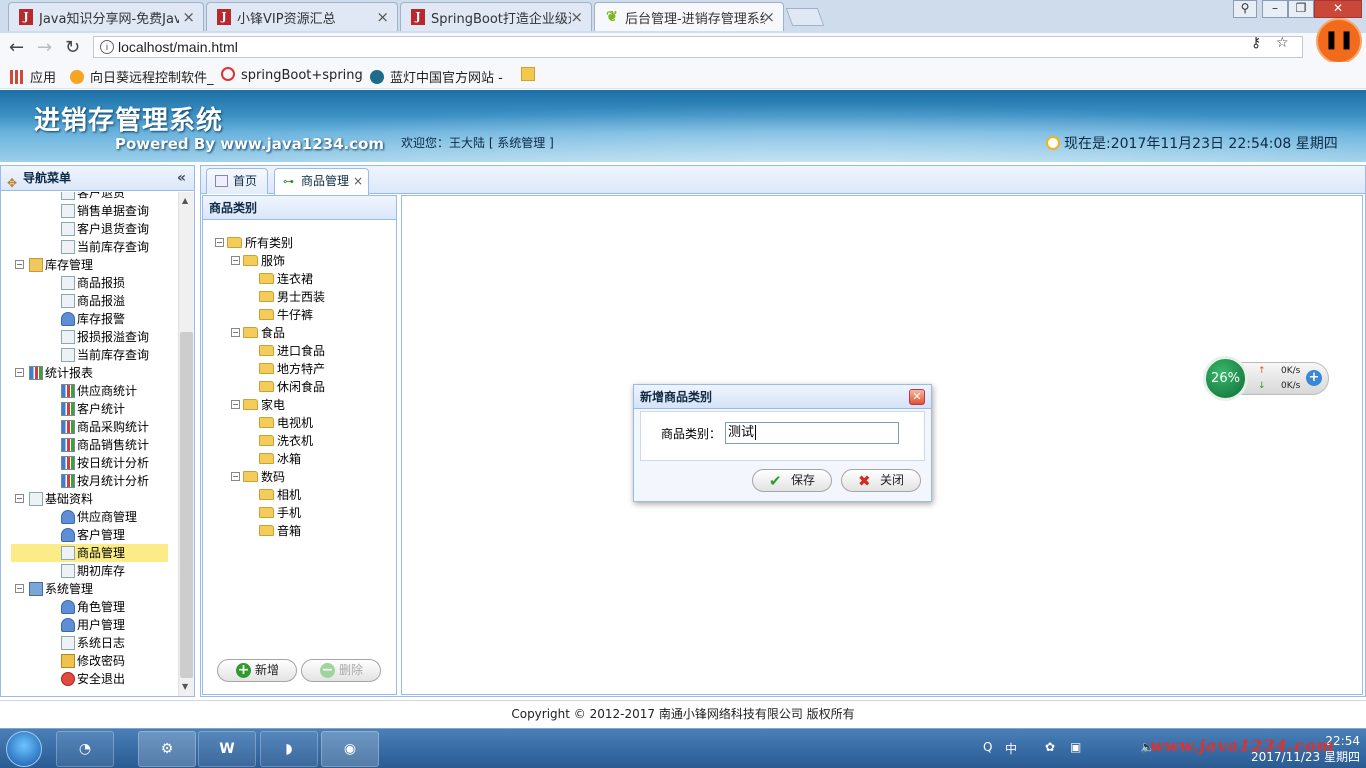 The width and height of the screenshot is (1366, 768). What do you see at coordinates (289, 749) in the screenshot?
I see `dolphin-app-icon: ◗` at bounding box center [289, 749].